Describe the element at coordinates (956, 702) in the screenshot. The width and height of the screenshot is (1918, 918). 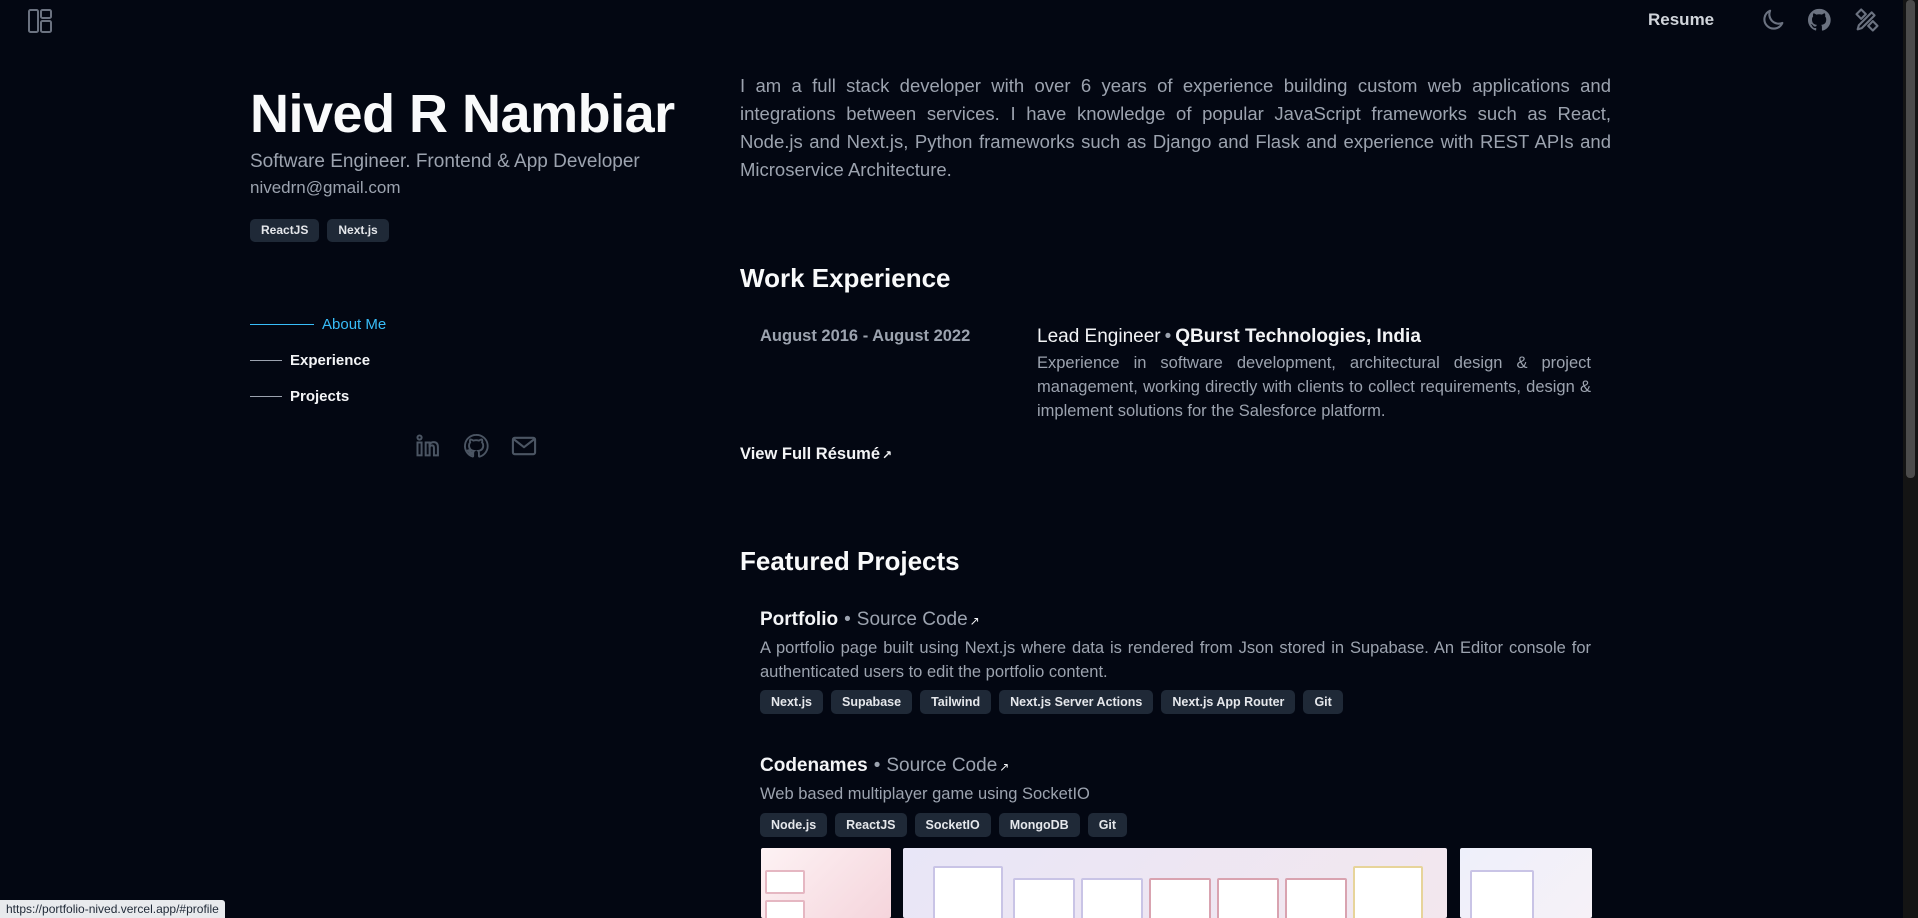
I see `tech-tag: Tailwind` at that location.